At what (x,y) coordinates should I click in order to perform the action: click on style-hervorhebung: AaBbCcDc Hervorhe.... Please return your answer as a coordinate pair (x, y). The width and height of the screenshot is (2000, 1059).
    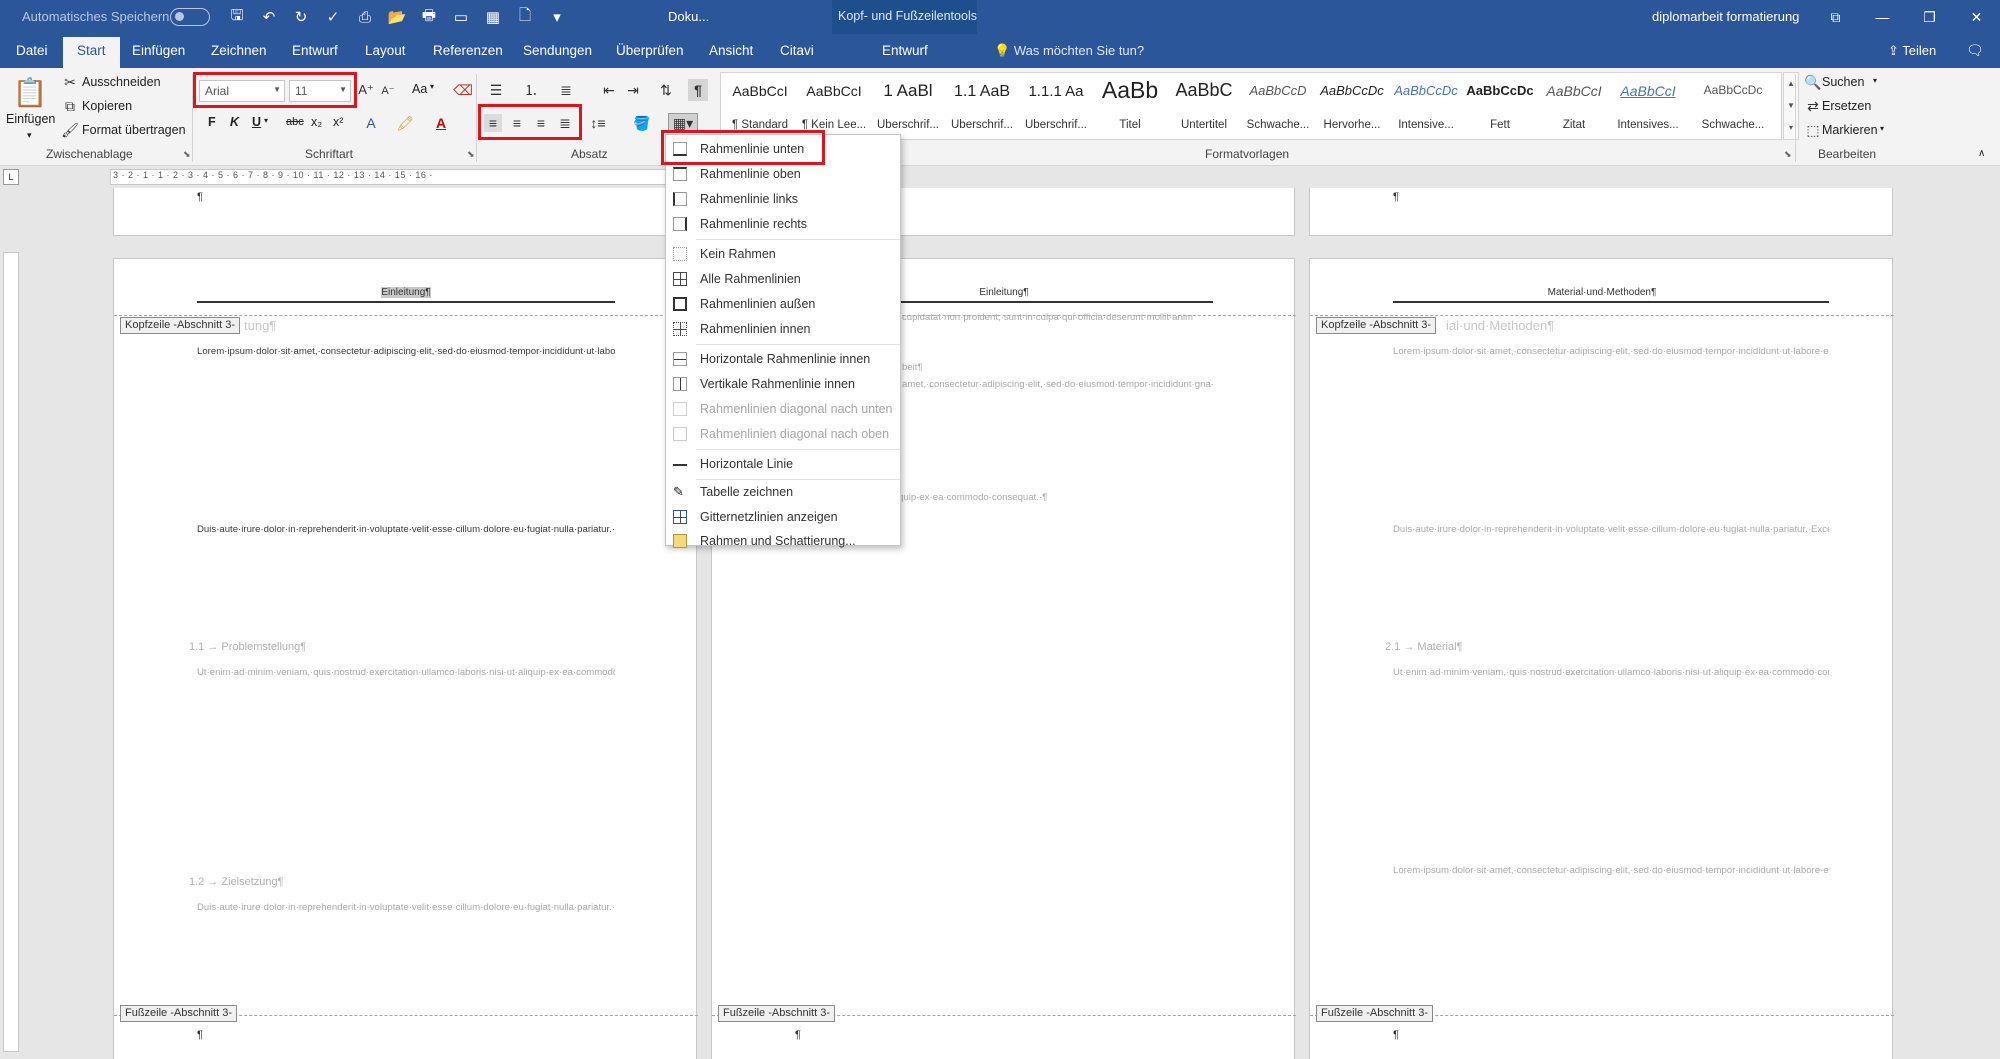
    Looking at the image, I should click on (1352, 106).